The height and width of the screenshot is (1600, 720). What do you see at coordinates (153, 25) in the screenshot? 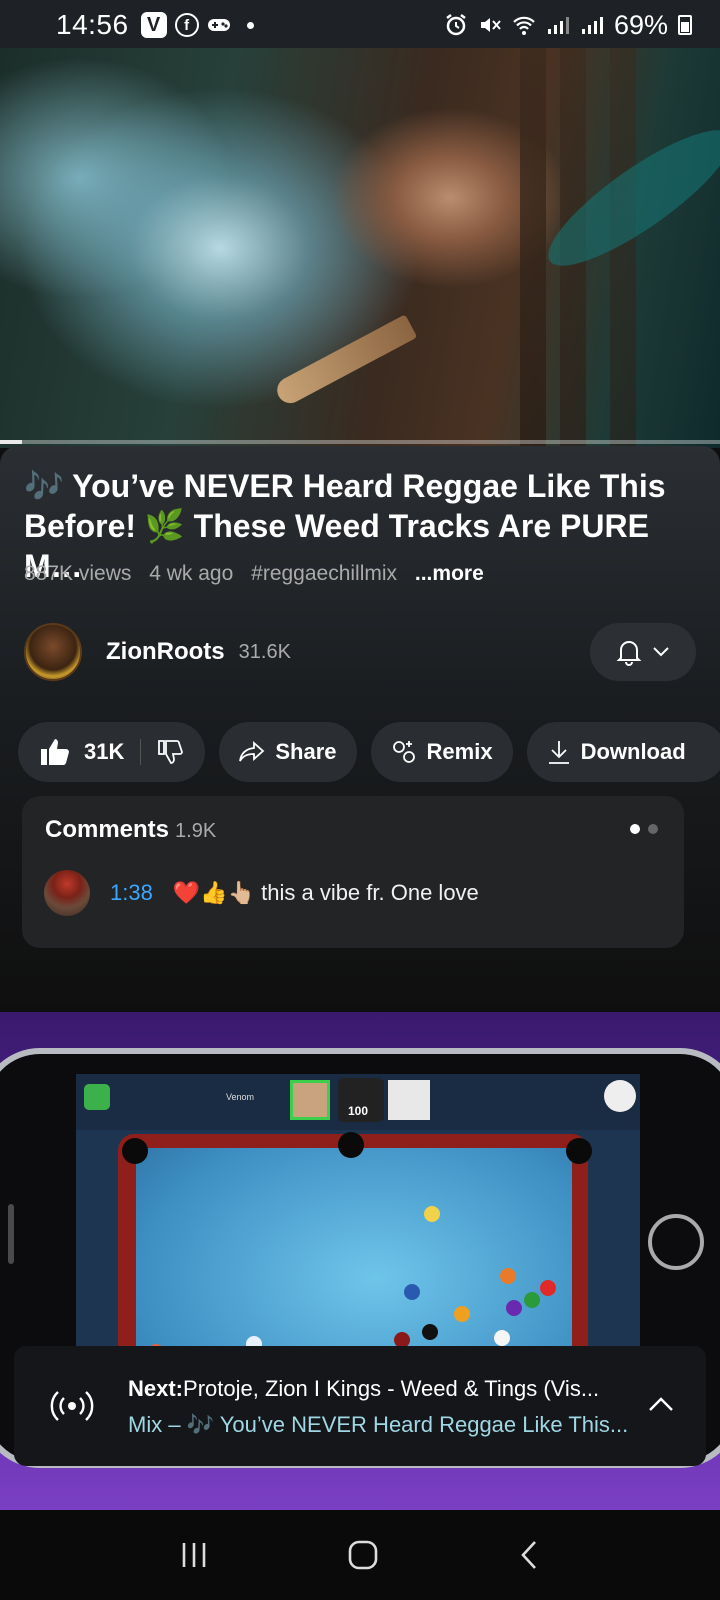
I see `vpn-app-icon: V` at bounding box center [153, 25].